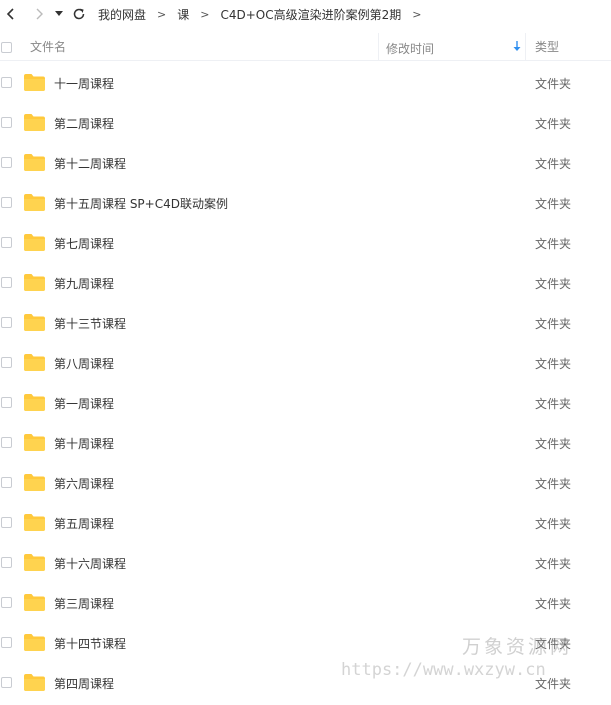 The image size is (611, 705). I want to click on back-button, so click(11, 14).